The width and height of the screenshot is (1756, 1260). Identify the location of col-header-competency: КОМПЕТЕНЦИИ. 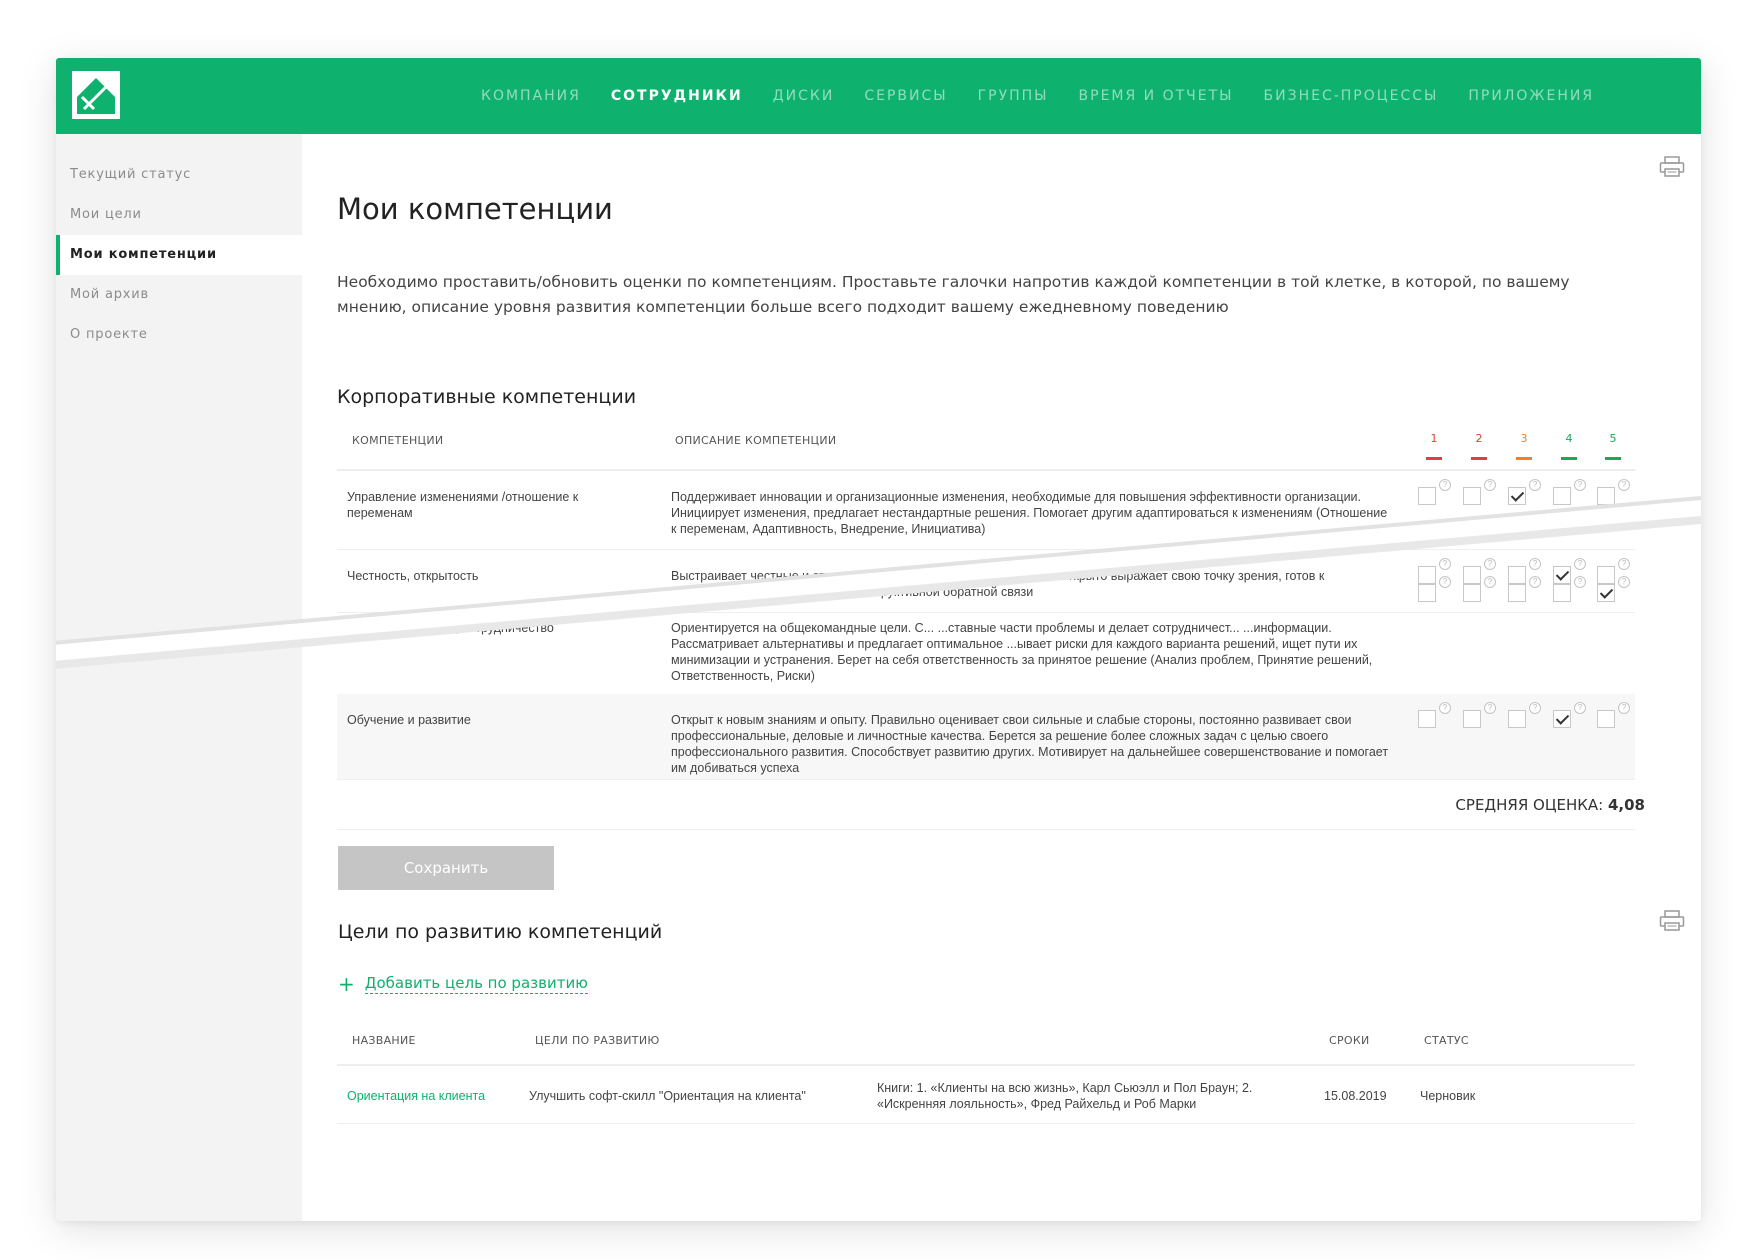
(398, 440).